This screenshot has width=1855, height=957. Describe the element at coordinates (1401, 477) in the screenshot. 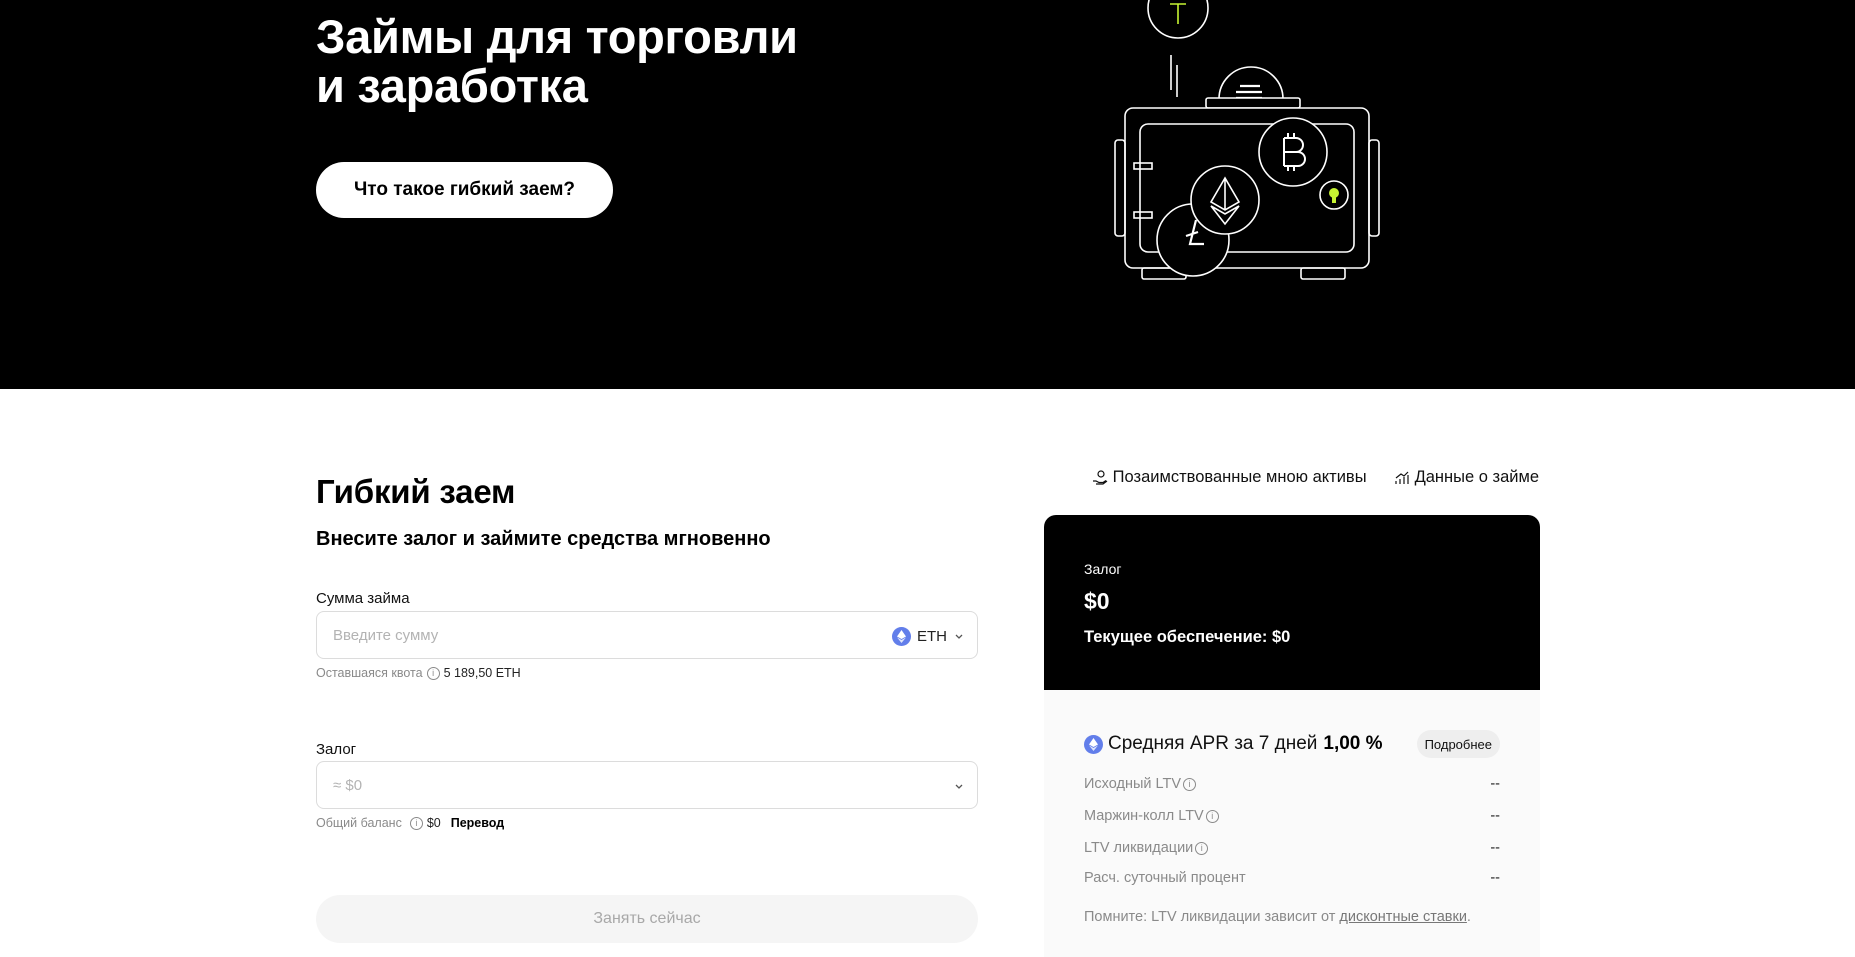

I see `chart-icon` at that location.